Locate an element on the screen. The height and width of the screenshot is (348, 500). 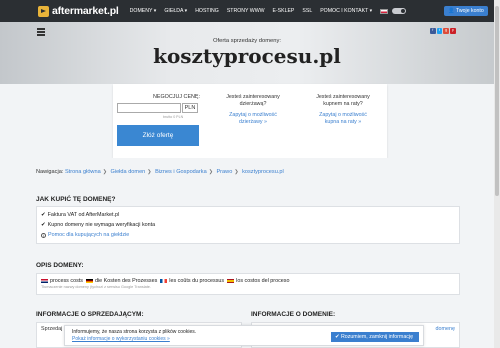
translation-text: die Kosten des Prozesses is located at coordinates (126, 281).